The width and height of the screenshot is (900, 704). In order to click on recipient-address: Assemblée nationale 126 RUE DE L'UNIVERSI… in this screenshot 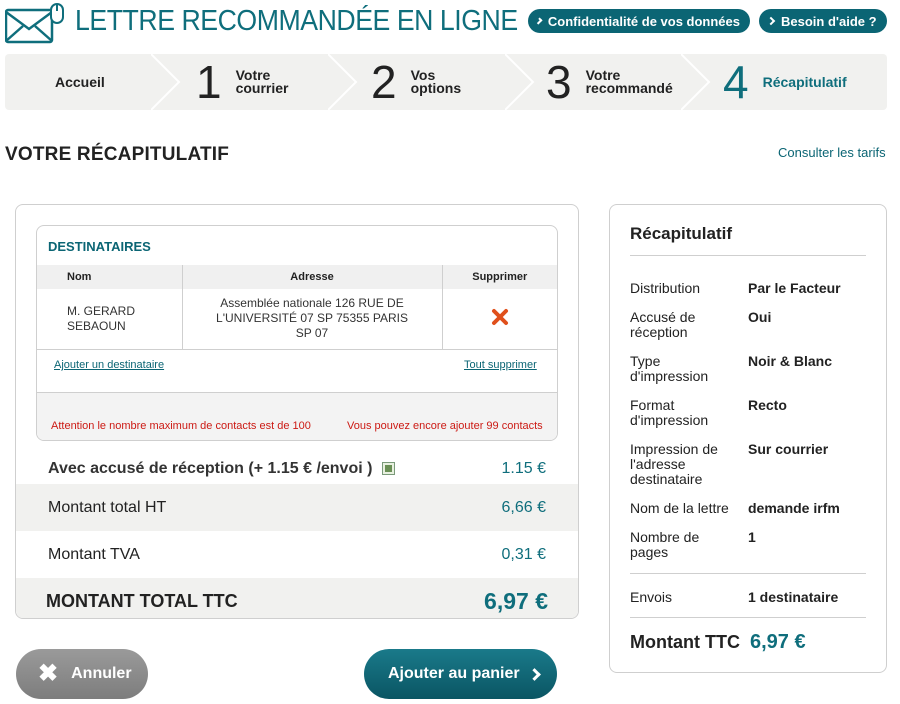, I will do `click(312, 319)`.